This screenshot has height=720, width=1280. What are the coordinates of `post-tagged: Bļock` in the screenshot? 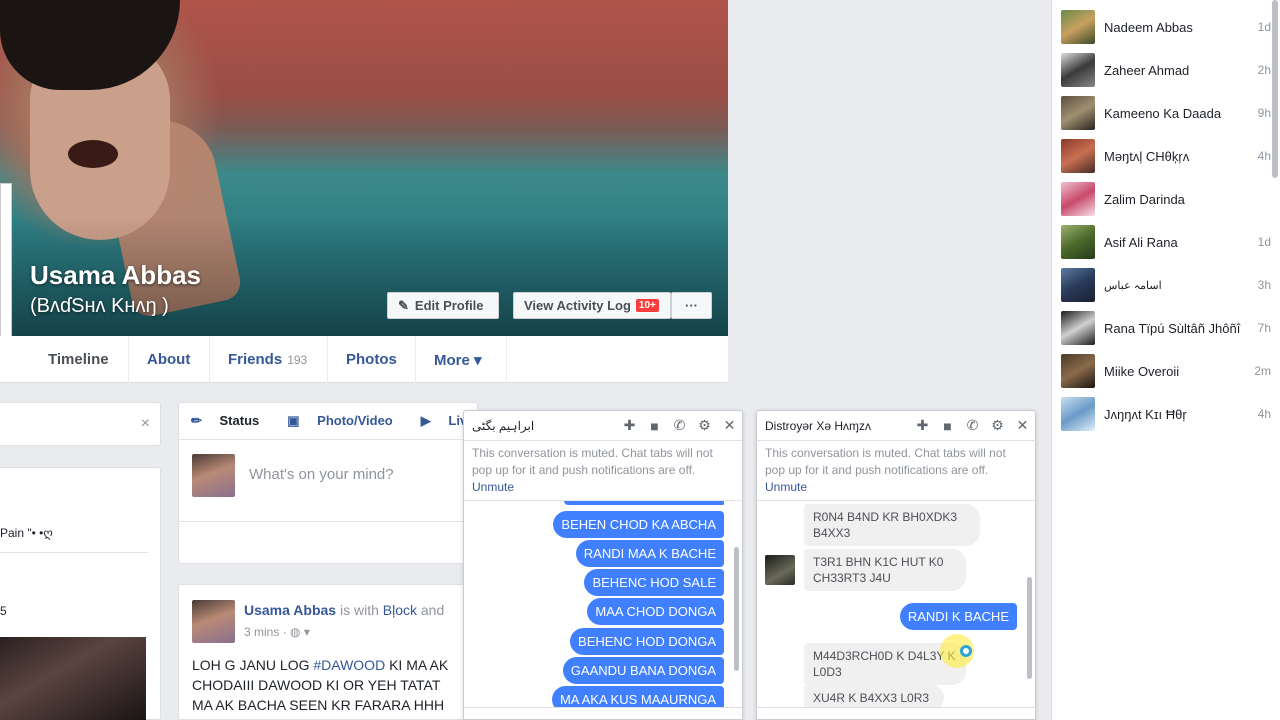 It's located at (400, 610).